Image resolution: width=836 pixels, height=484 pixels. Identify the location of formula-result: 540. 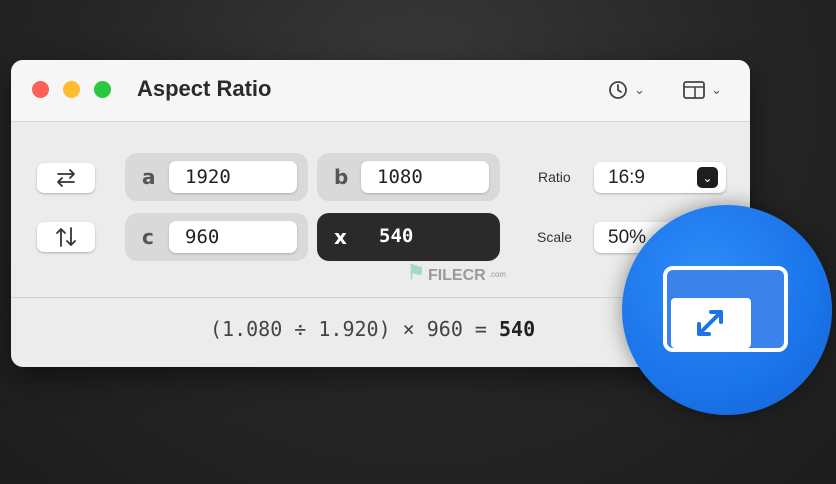
(517, 329).